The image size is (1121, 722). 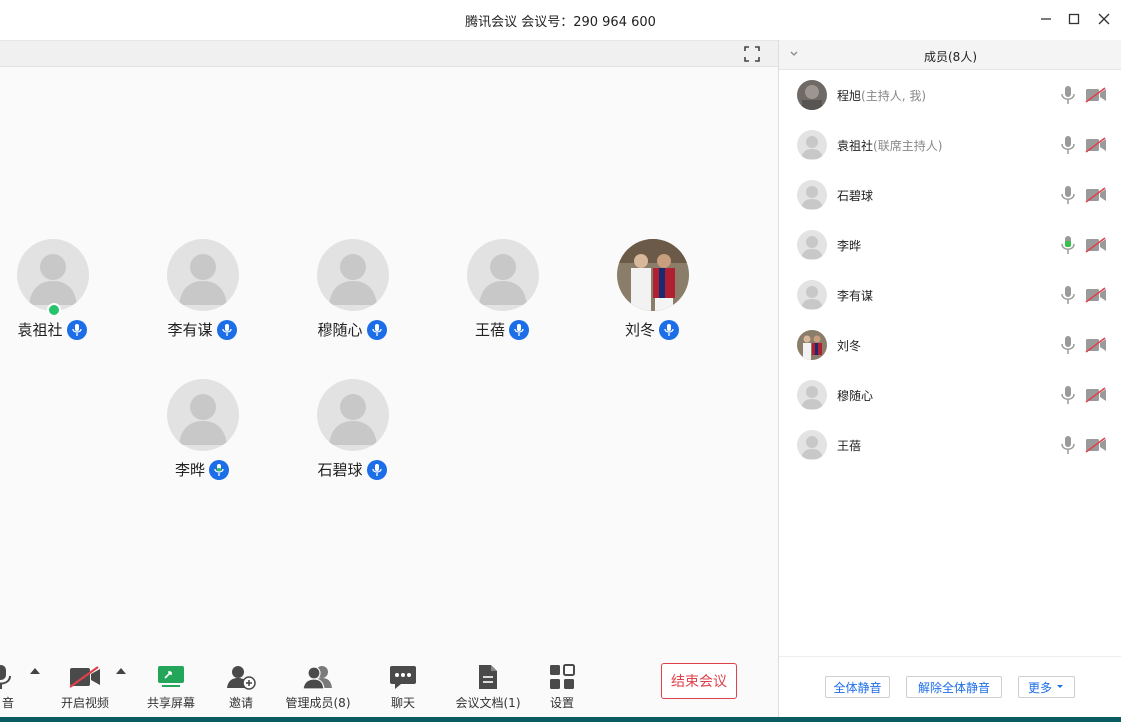 I want to click on audio-options-caret-icon, so click(x=35, y=671).